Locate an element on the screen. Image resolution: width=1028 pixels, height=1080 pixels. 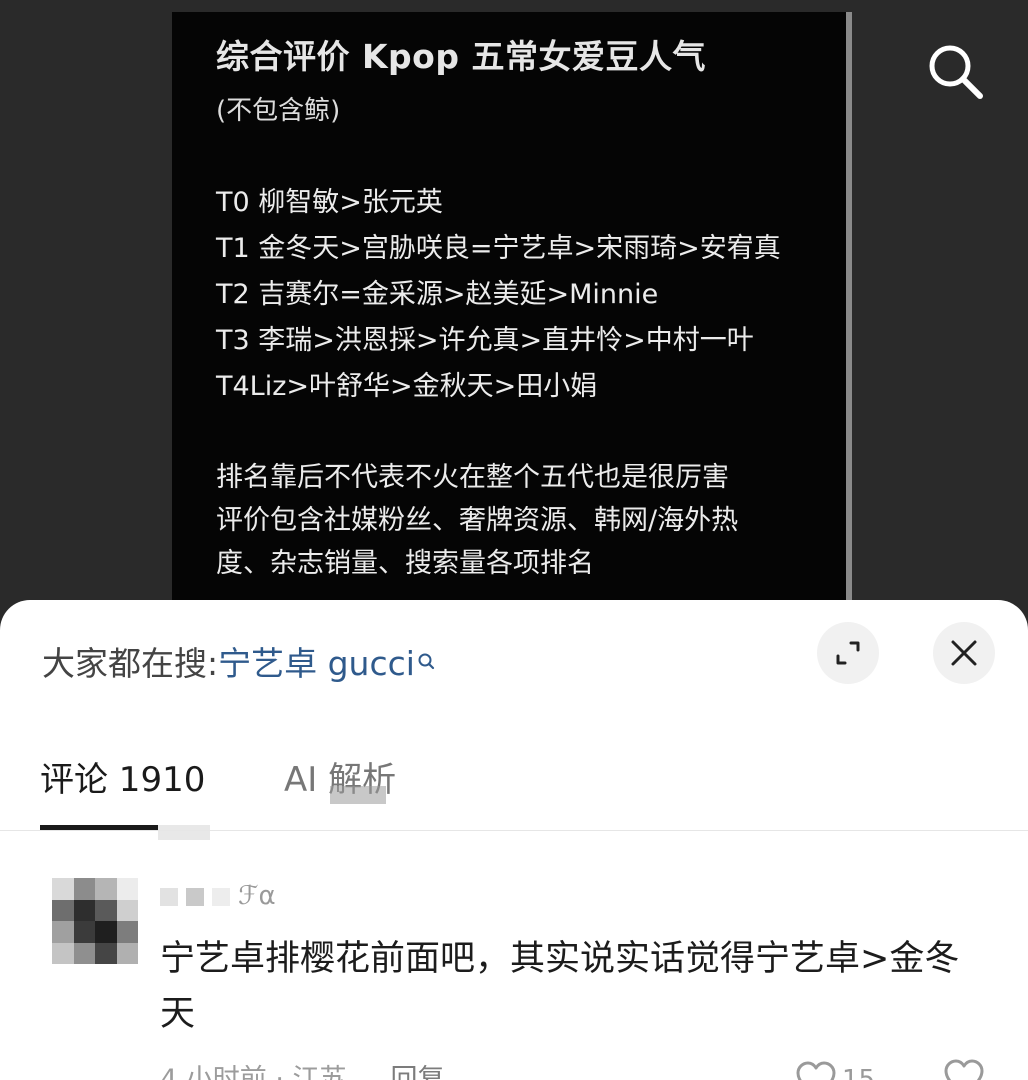
comment-username: ℱα is located at coordinates (280, 896).